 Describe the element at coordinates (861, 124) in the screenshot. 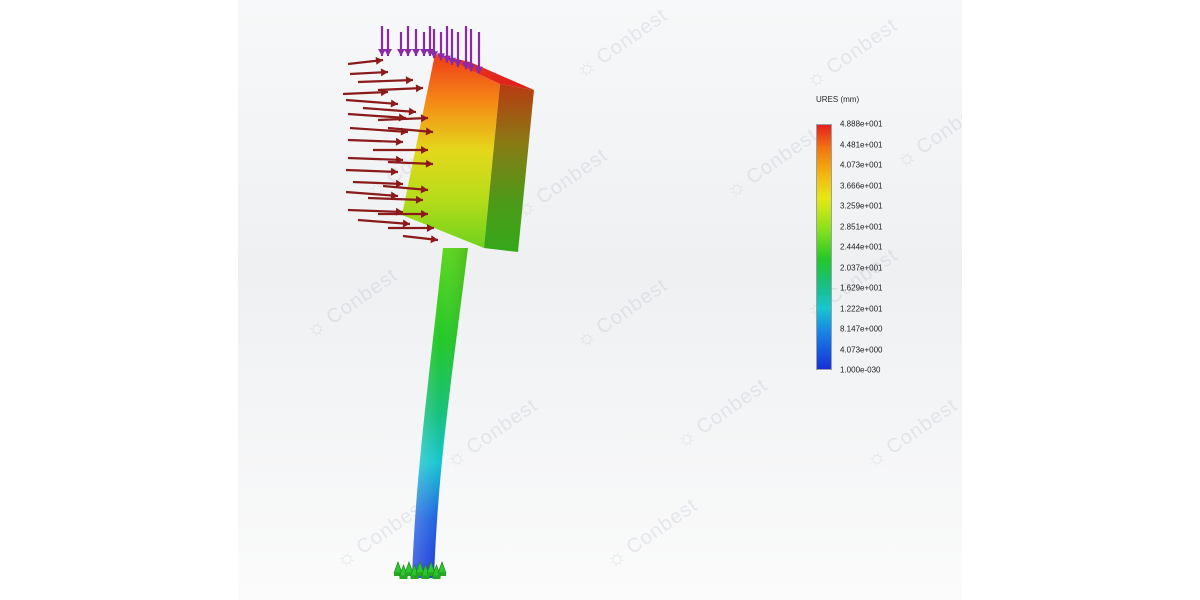

I see `legend-tick: 4.888e+001` at that location.